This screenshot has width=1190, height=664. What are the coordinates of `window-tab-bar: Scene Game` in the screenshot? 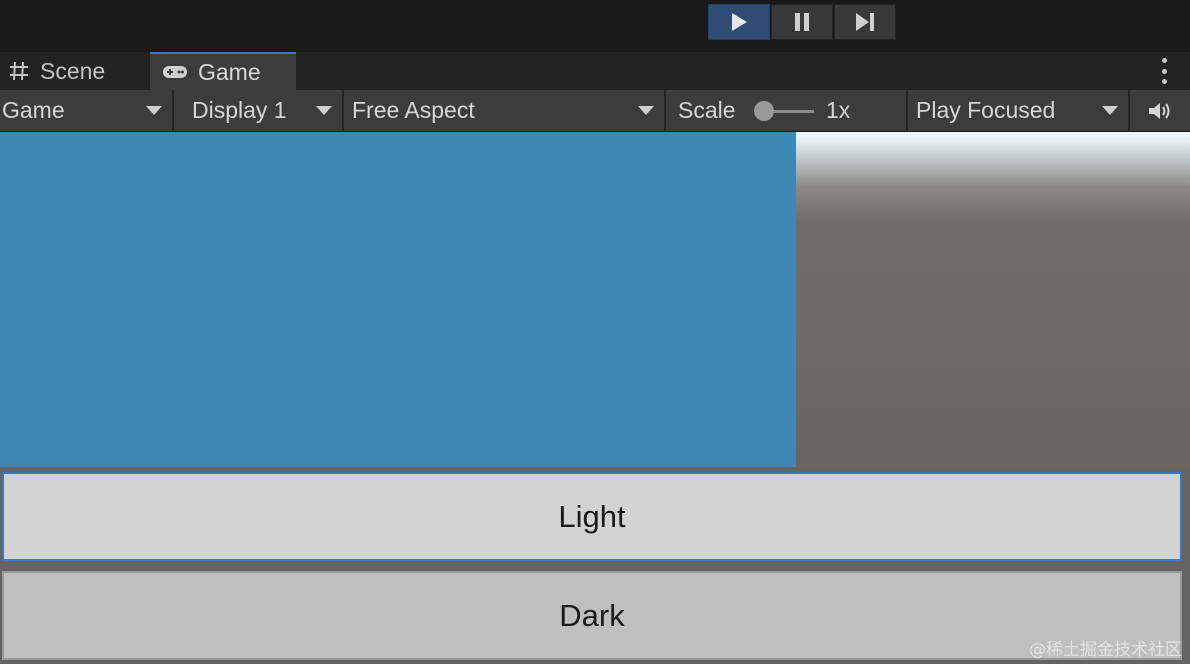 It's located at (595, 71).